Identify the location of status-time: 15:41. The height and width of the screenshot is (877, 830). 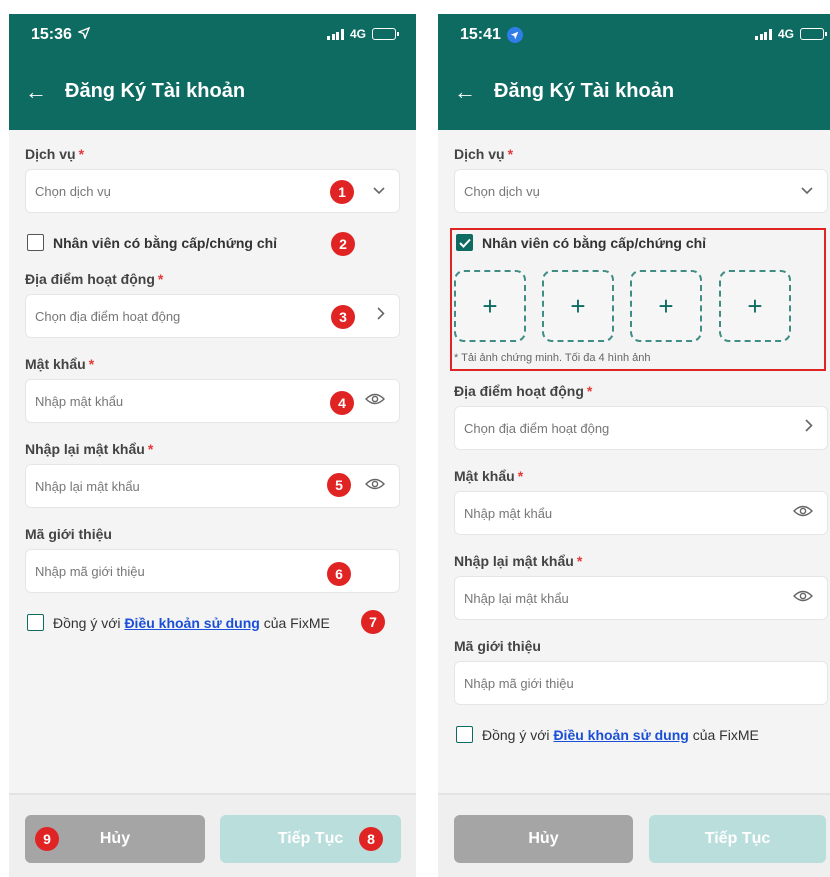
(491, 35).